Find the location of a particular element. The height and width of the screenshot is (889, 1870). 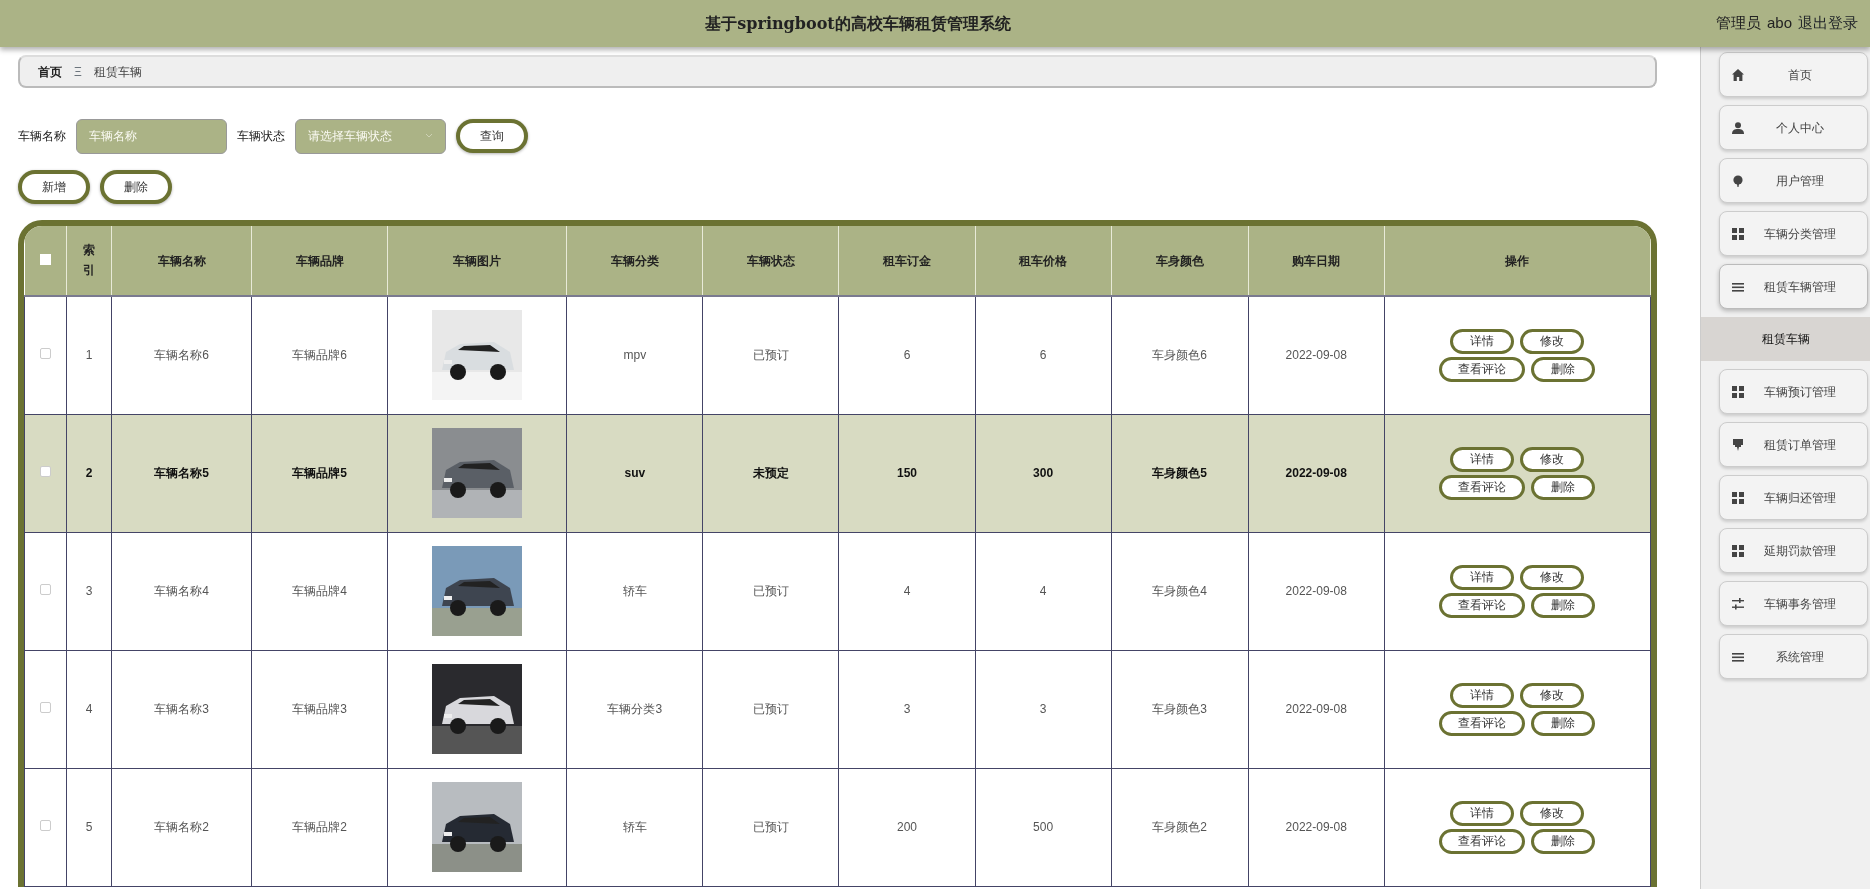

table-cell: 轿车 is located at coordinates (634, 591).